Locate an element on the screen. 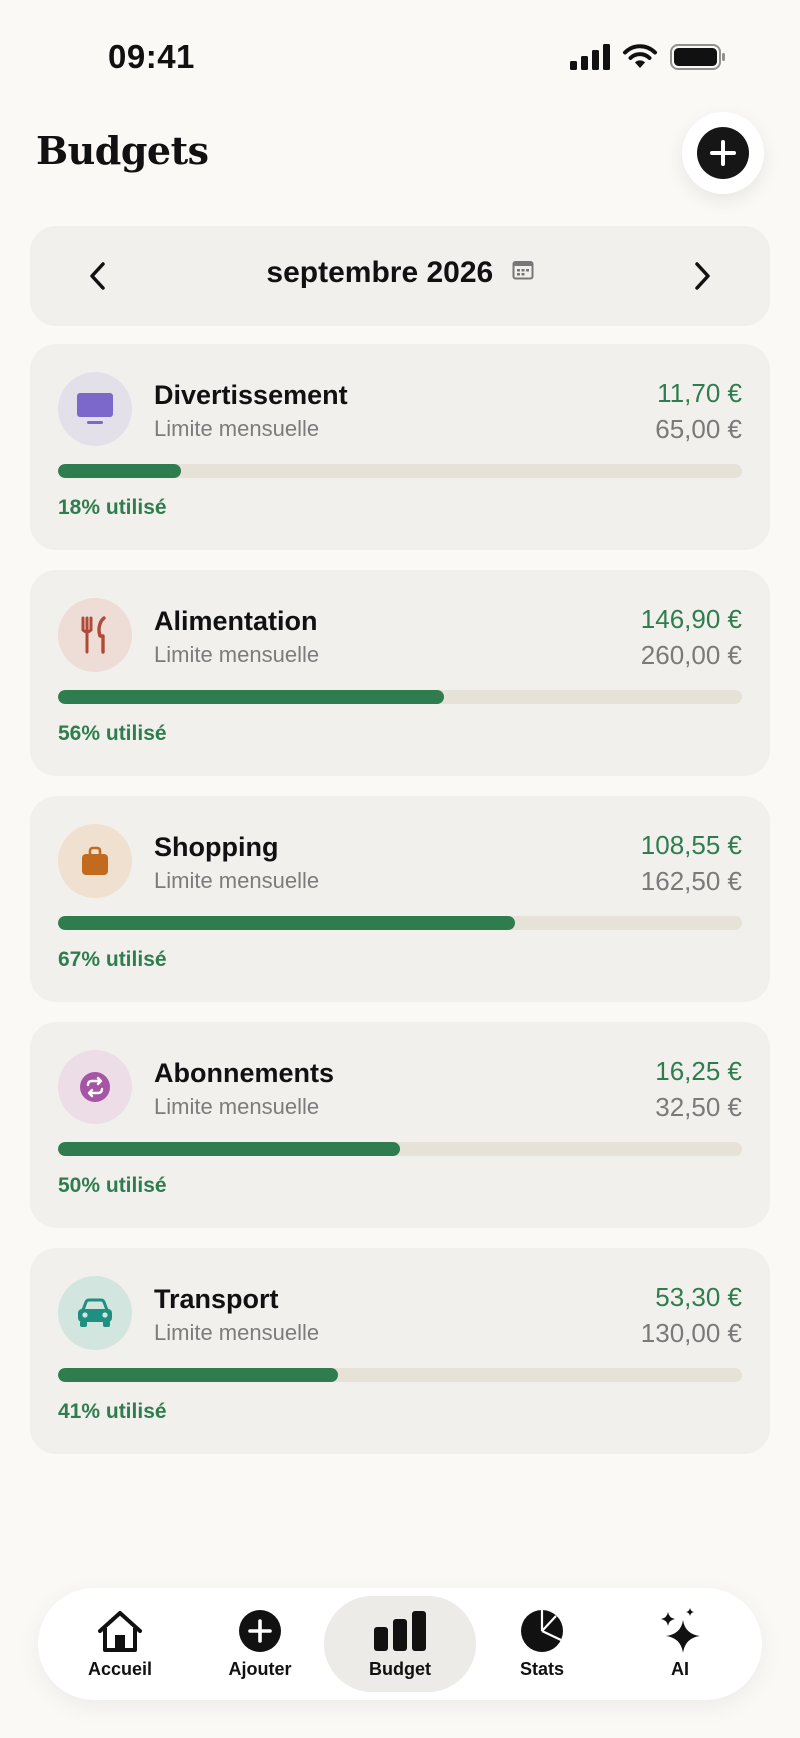 The height and width of the screenshot is (1738, 800). budget-used-label: 67% utilisé is located at coordinates (112, 959).